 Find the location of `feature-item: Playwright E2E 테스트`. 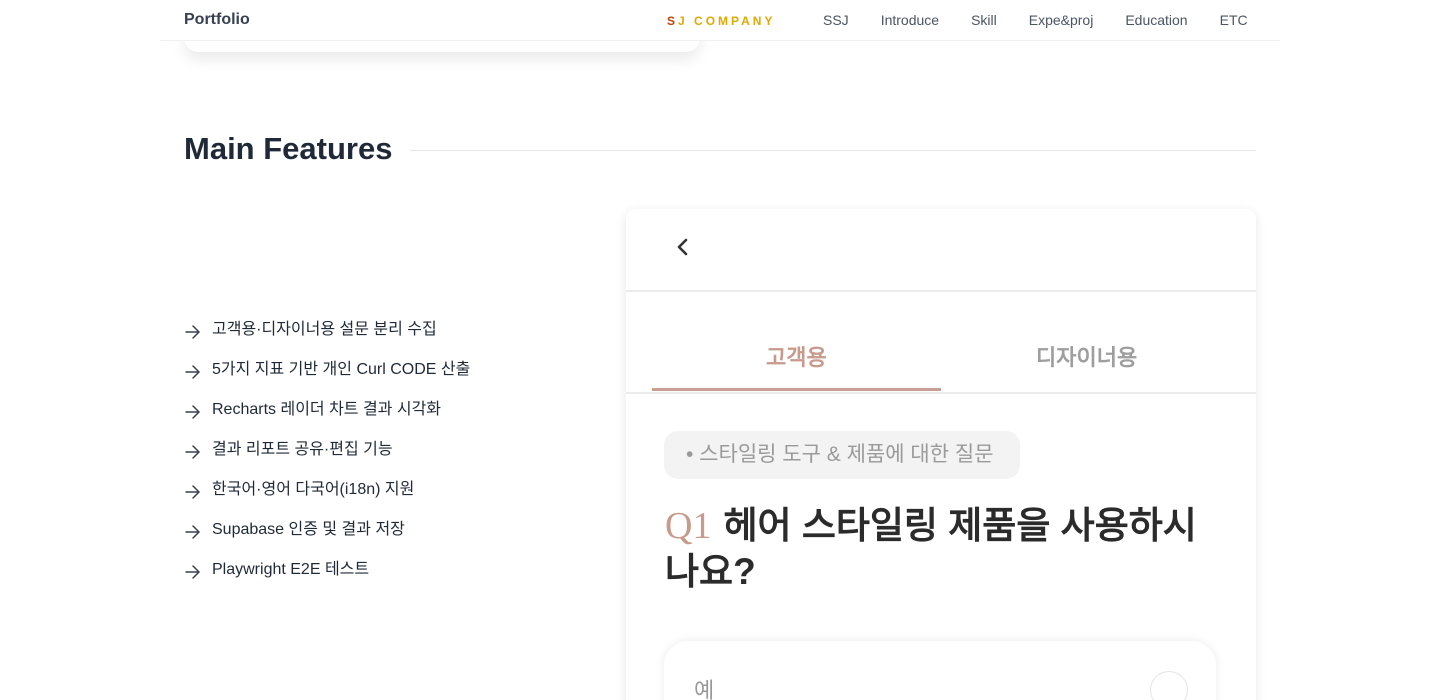

feature-item: Playwright E2E 테스트 is located at coordinates (327, 578).